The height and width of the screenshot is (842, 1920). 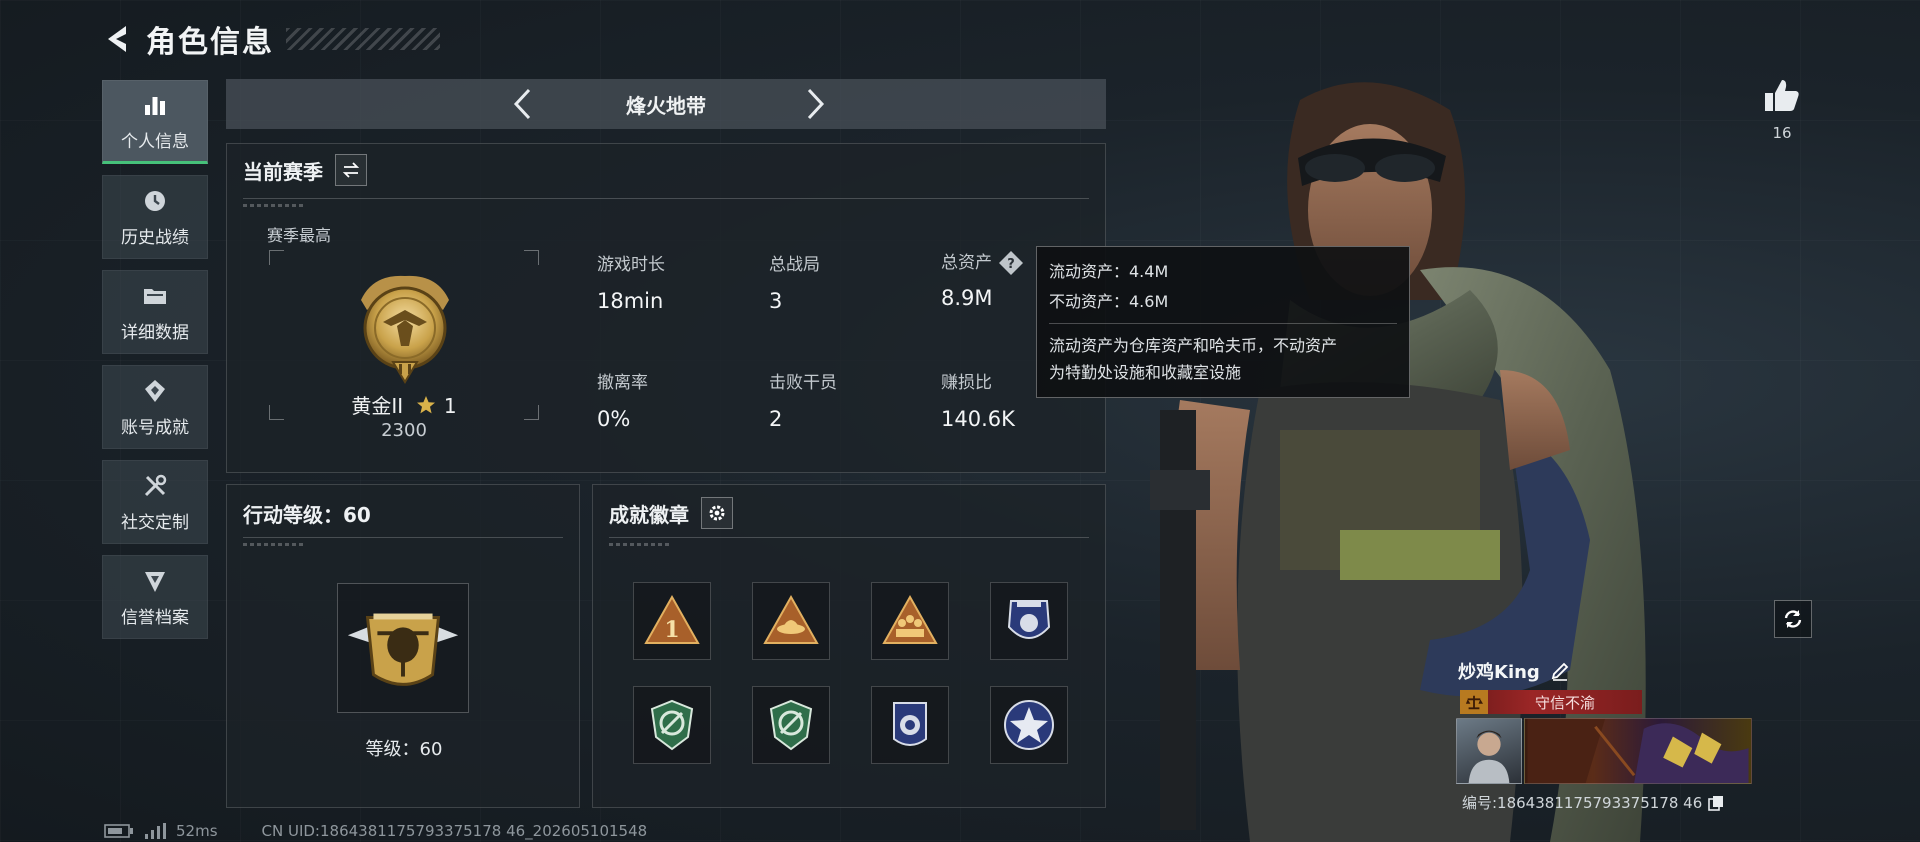 I want to click on battery-icon, so click(x=118, y=831).